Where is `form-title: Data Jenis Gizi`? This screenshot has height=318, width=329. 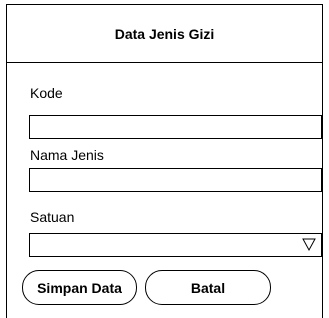
form-title: Data Jenis Gizi is located at coordinates (164, 33).